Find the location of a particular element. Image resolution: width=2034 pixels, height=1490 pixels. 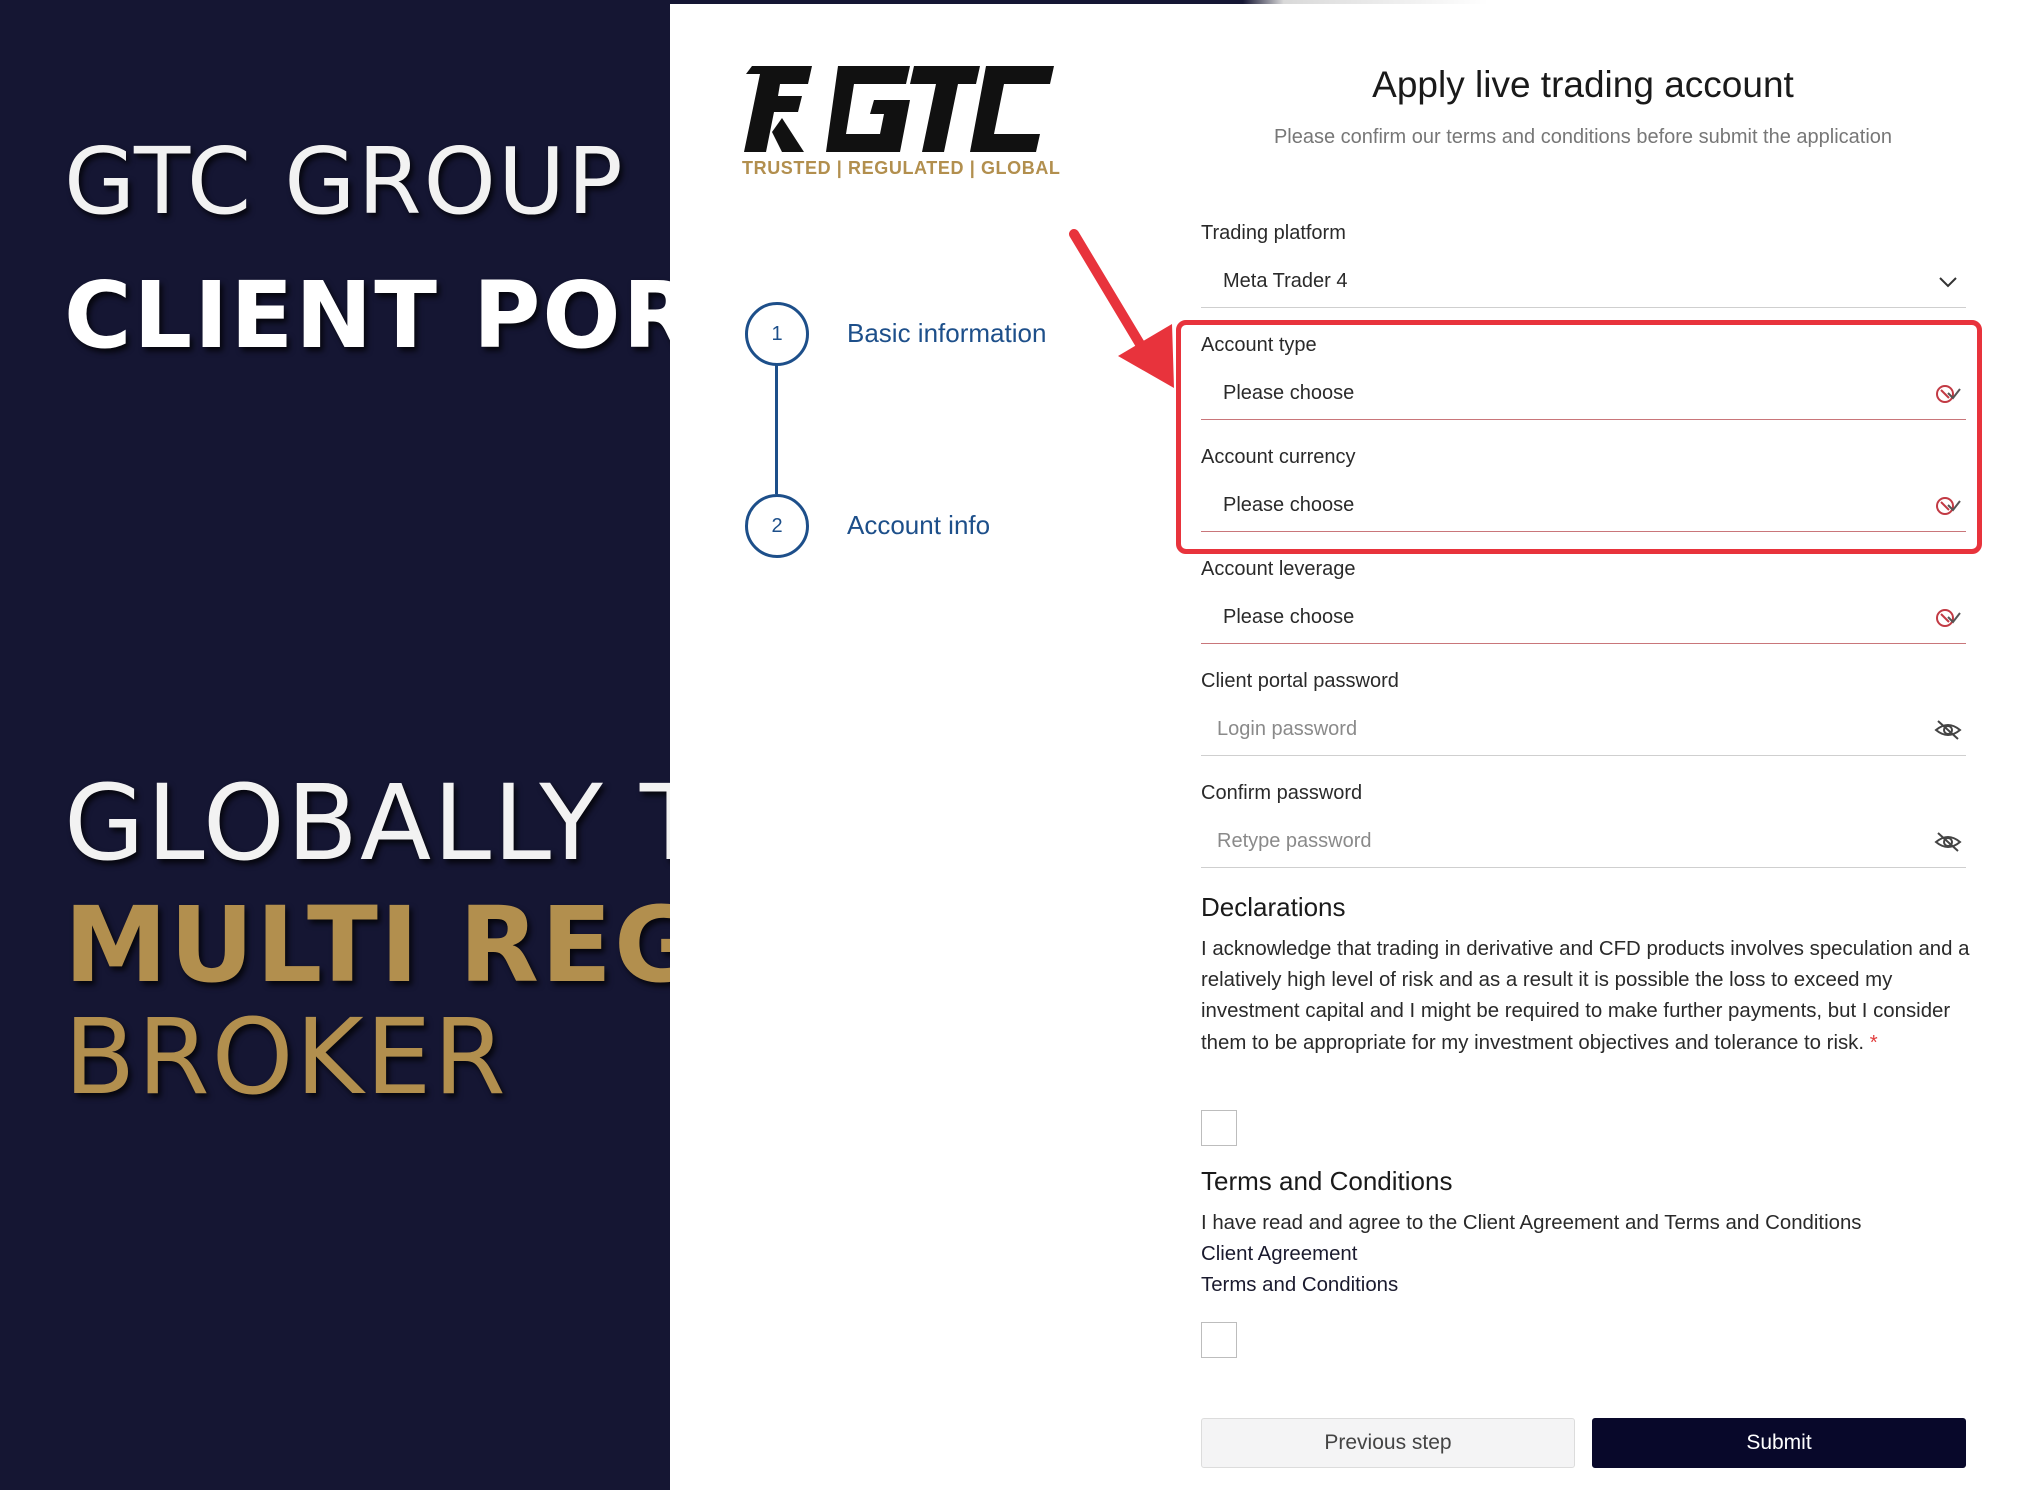

step-2-circle: 2 is located at coordinates (777, 526).